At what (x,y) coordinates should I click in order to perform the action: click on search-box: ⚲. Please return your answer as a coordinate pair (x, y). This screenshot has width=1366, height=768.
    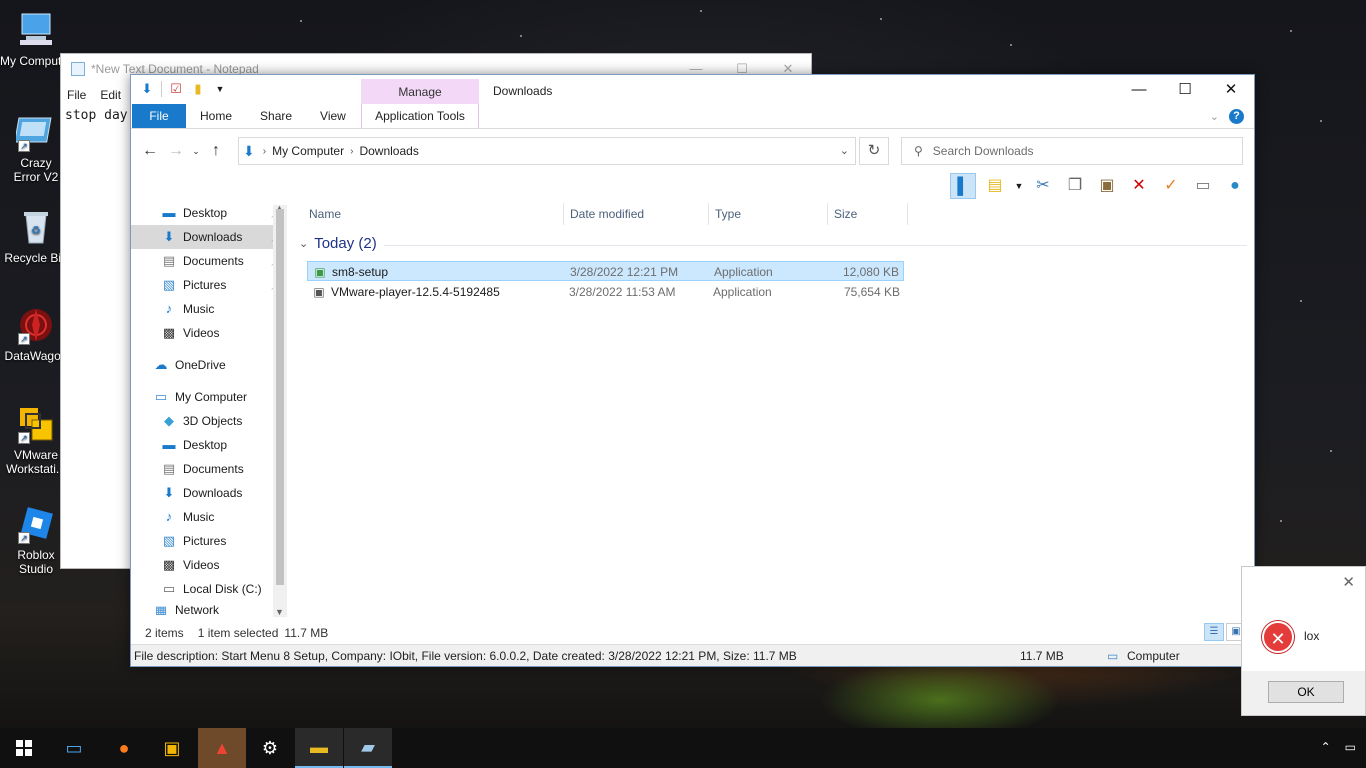
    Looking at the image, I should click on (1072, 151).